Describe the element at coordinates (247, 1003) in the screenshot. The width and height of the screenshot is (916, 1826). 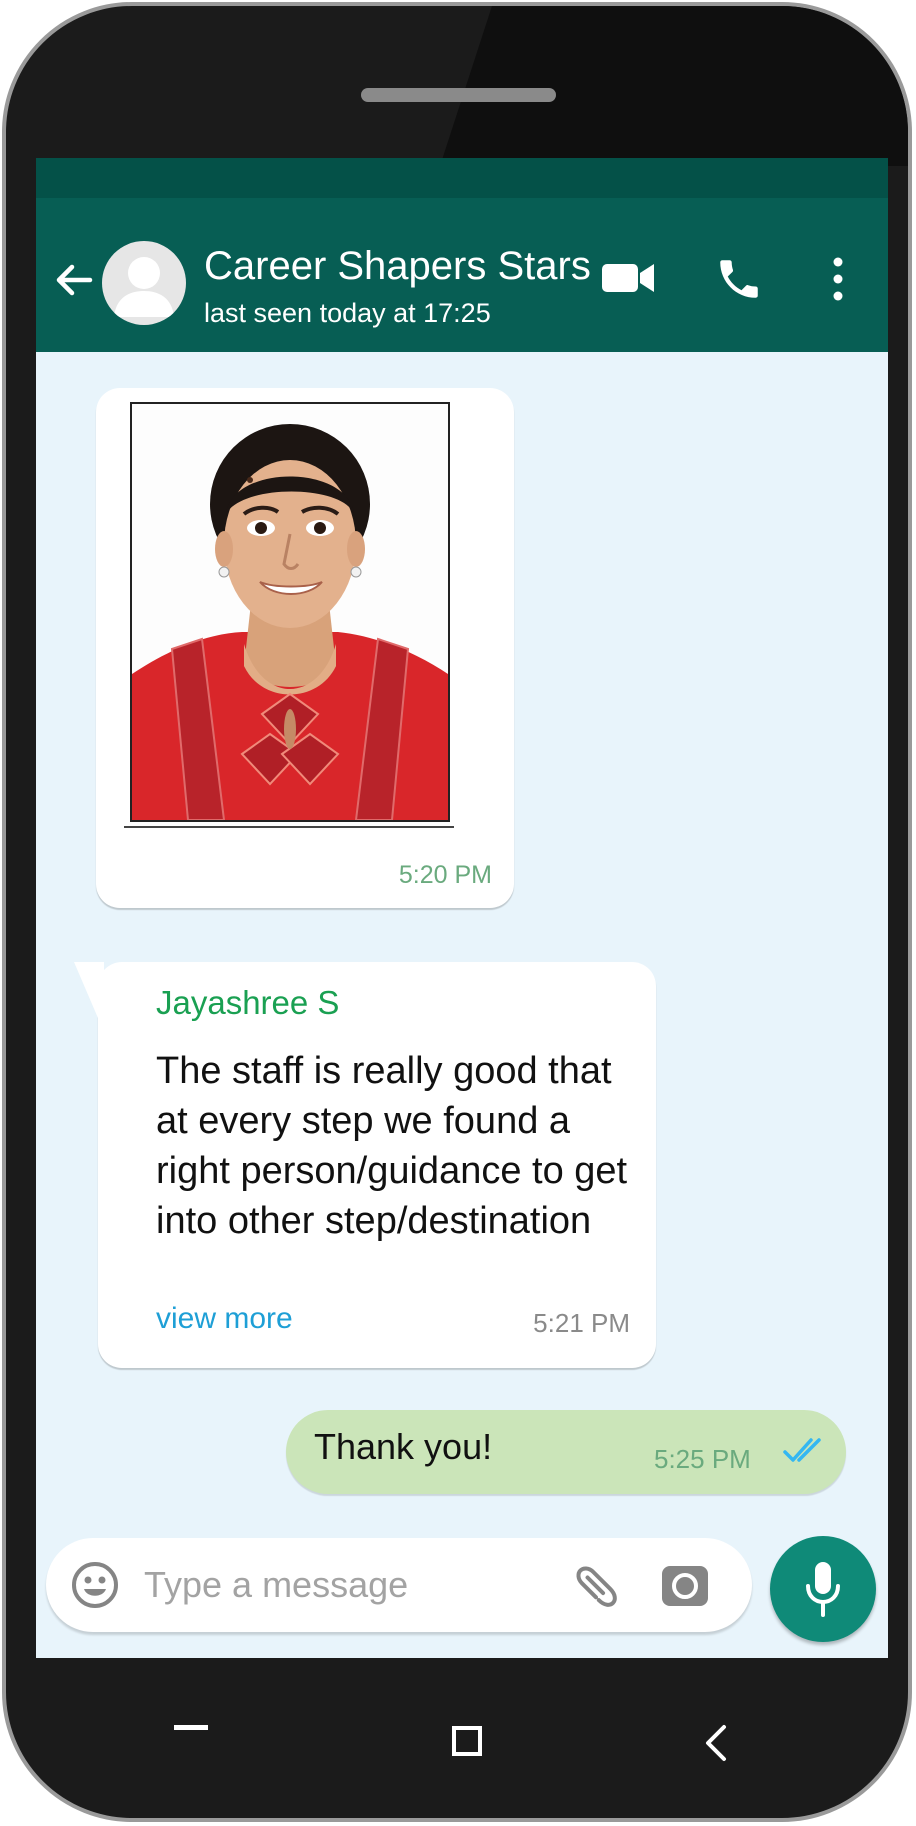
I see `sender-name: Jayashree S` at that location.